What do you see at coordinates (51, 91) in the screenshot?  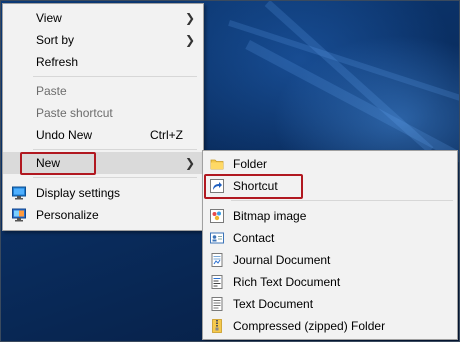 I see `menu-item-label: Paste` at bounding box center [51, 91].